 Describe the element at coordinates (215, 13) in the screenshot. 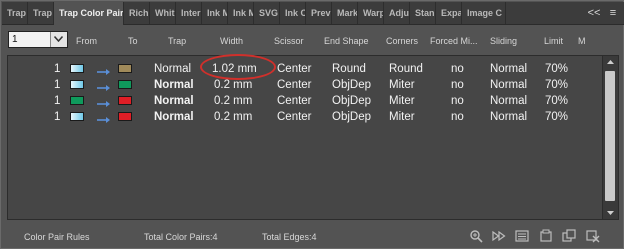

I see `tab-7: Ink M` at that location.